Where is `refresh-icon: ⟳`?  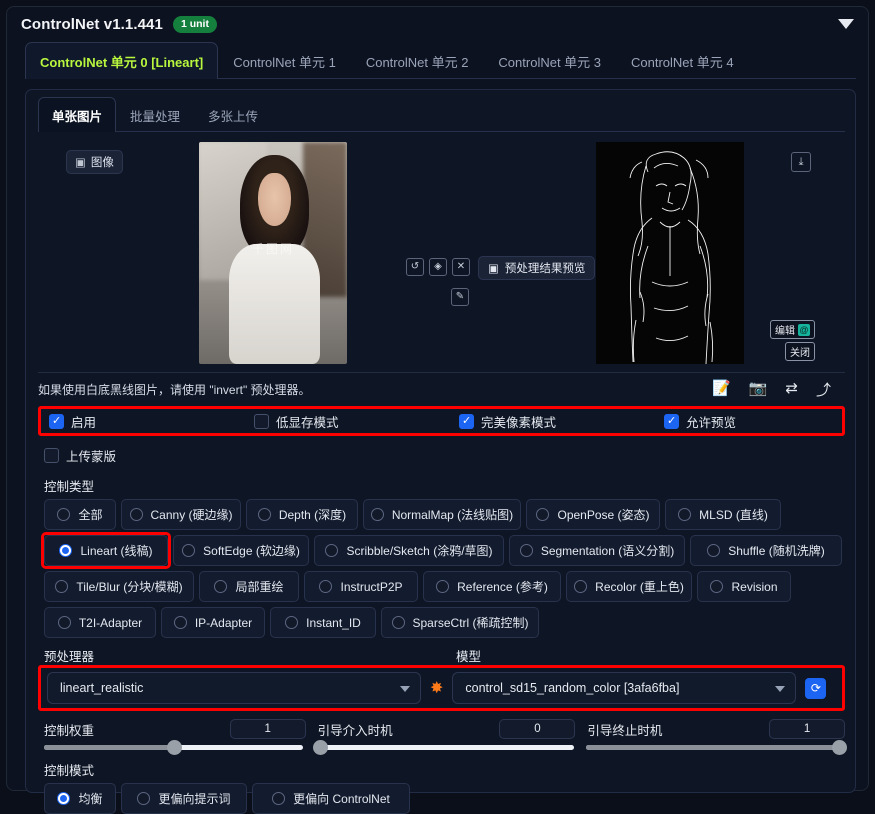
refresh-icon: ⟳ is located at coordinates (816, 688).